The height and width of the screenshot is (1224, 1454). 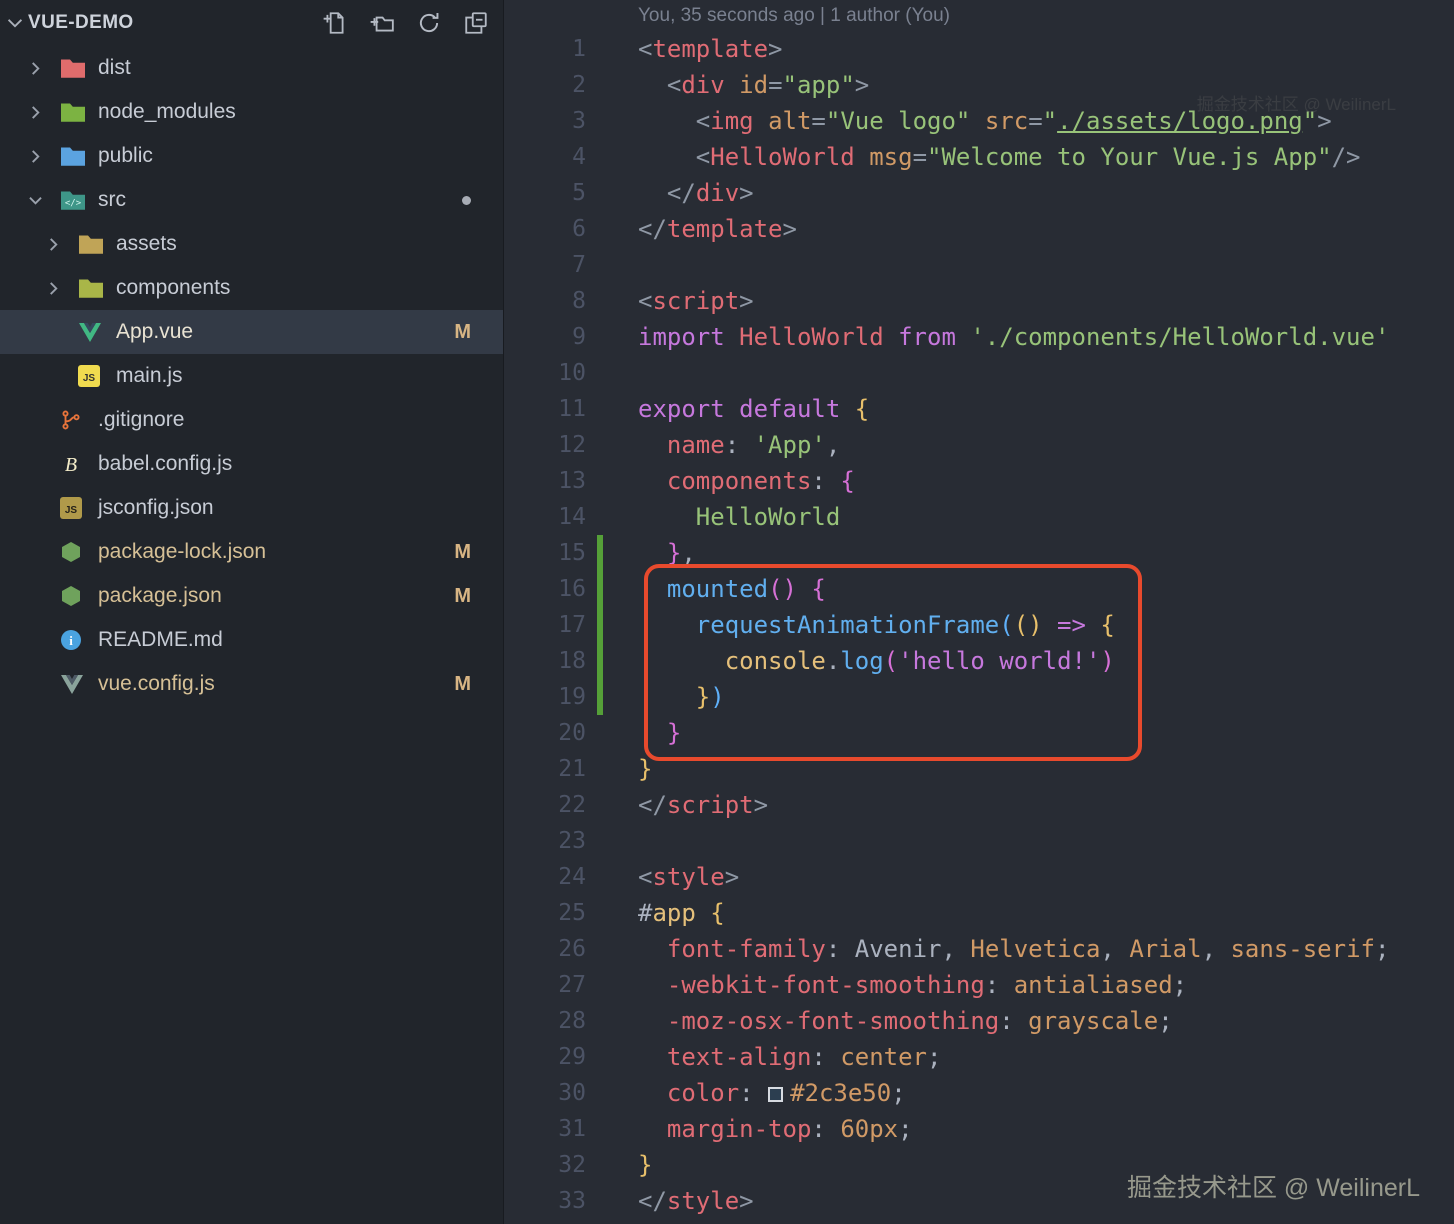 What do you see at coordinates (572, 373) in the screenshot?
I see `line-number: 10` at bounding box center [572, 373].